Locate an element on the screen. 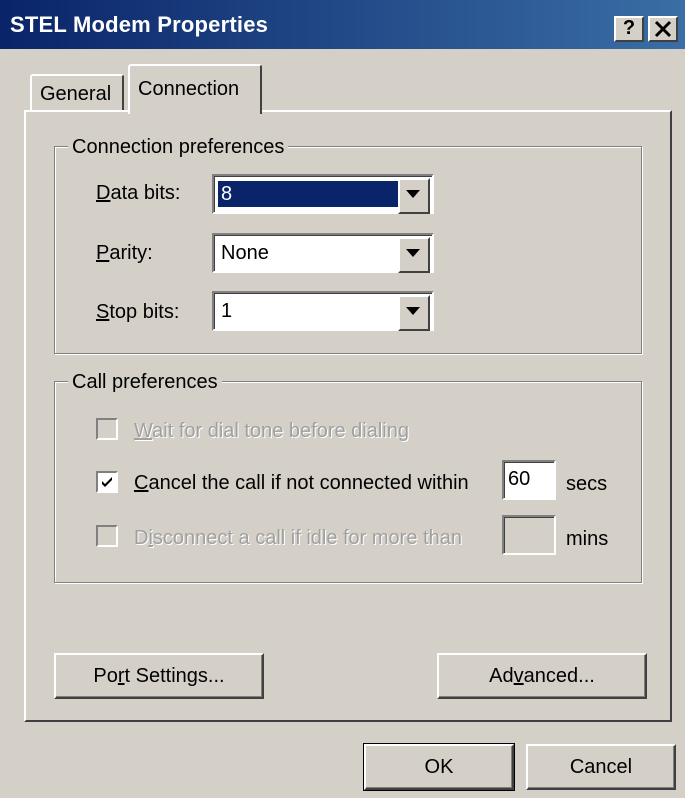 This screenshot has height=798, width=685. data-bits-value: 8 is located at coordinates (311, 194).